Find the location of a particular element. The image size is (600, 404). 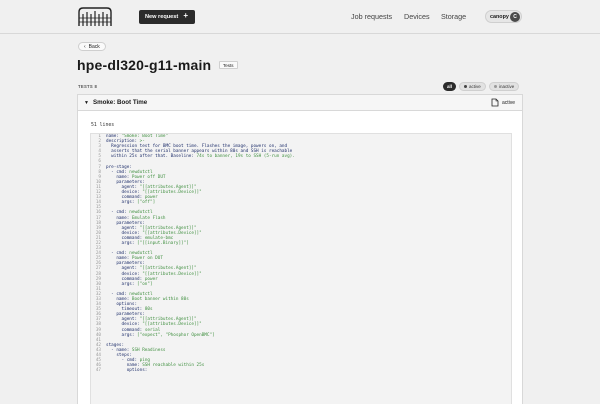

code-value: SSH Readiness is located at coordinates (148, 350).